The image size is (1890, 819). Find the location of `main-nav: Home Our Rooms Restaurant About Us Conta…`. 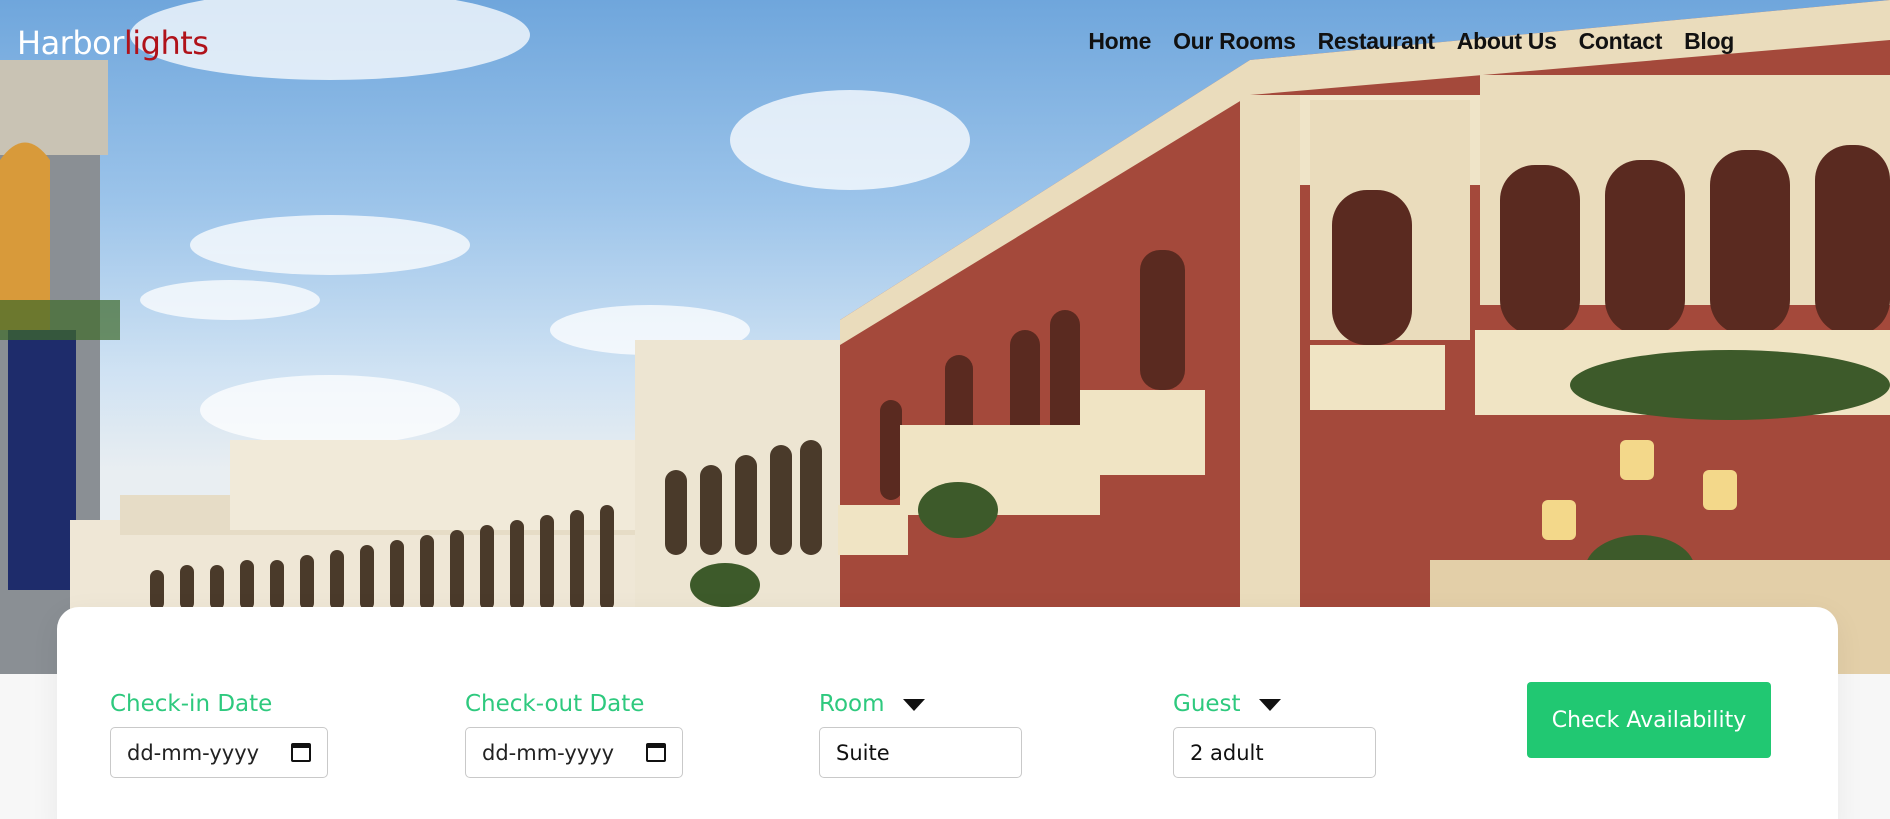

main-nav: Home Our Rooms Restaurant About Us Conta… is located at coordinates (1411, 41).